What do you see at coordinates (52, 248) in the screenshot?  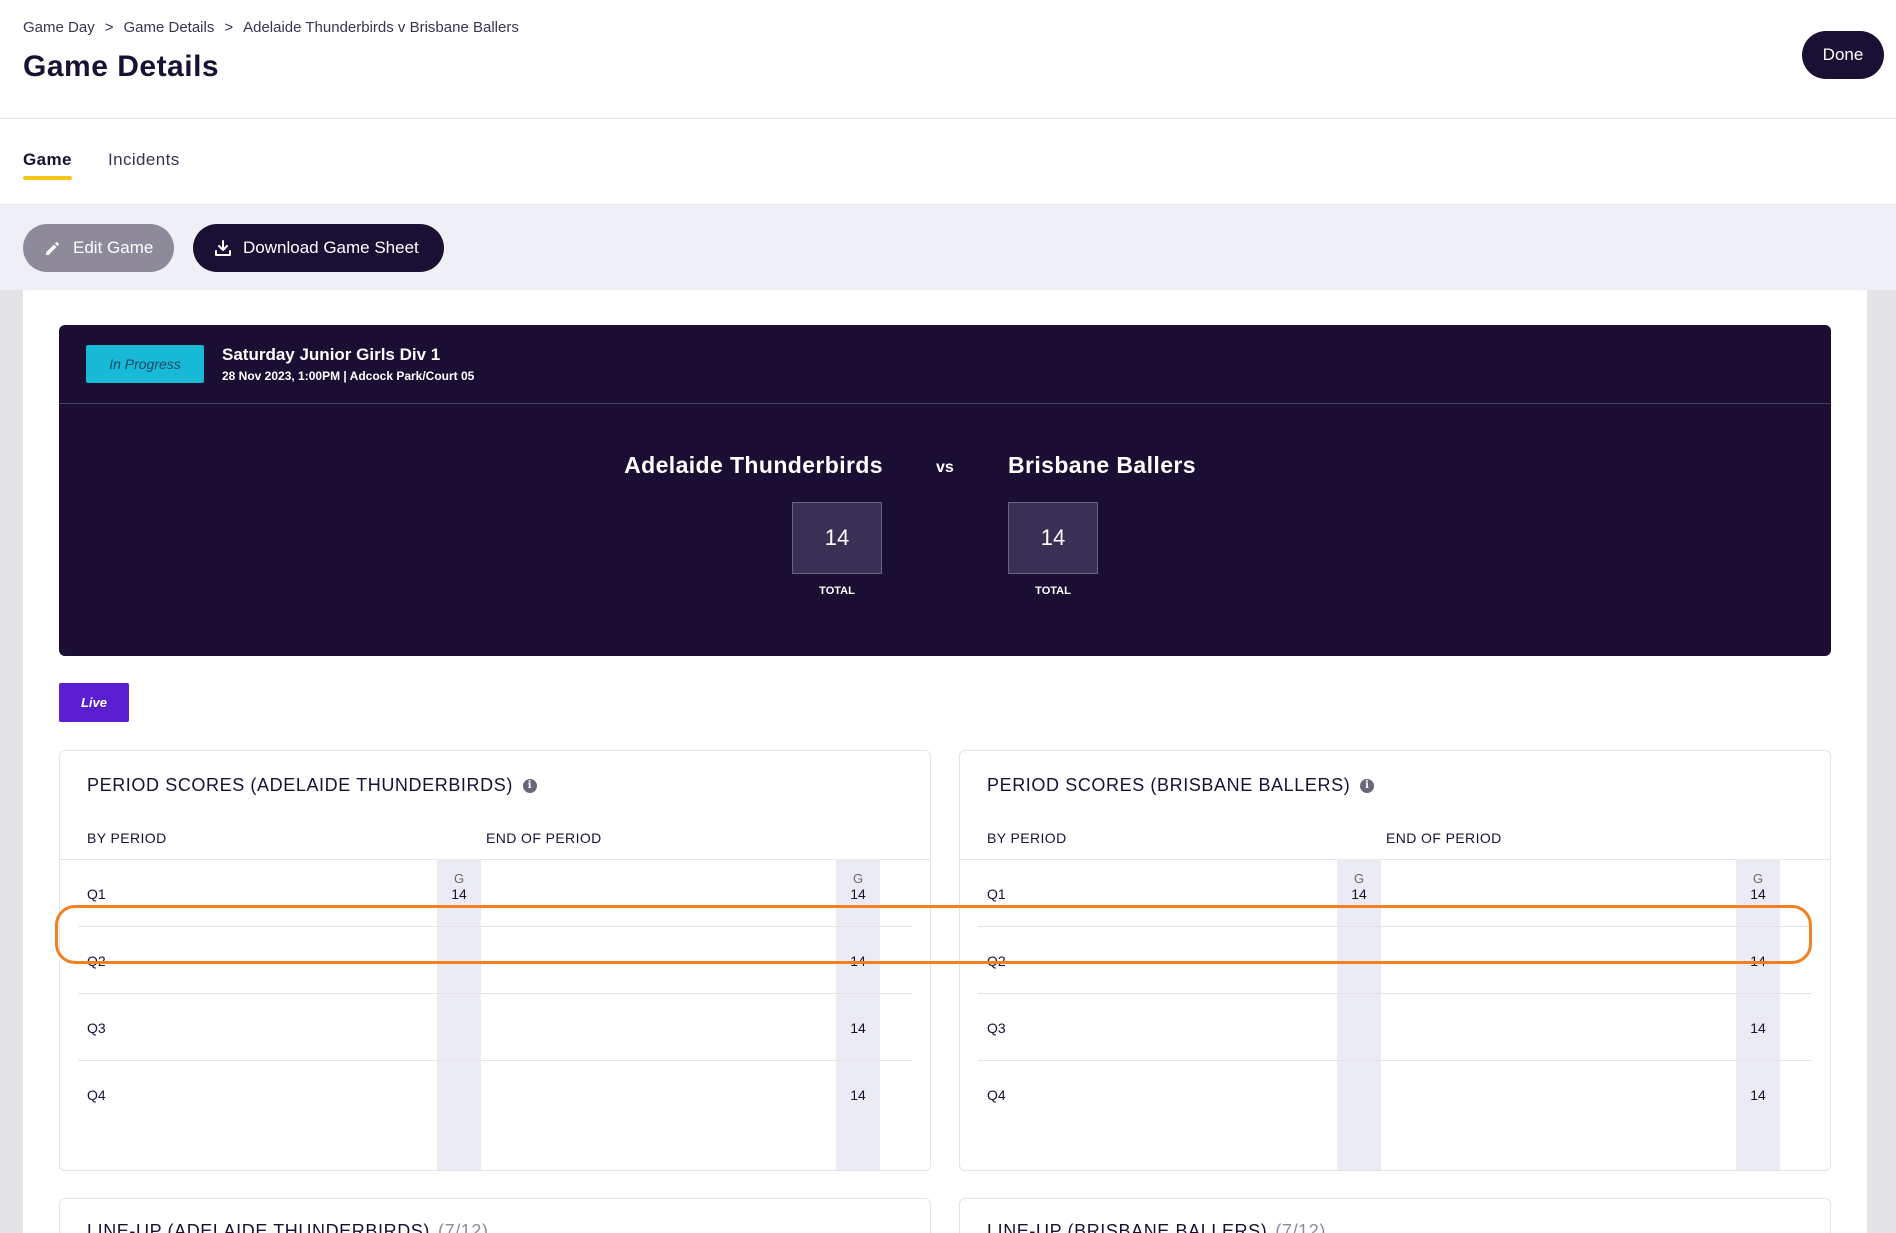 I see `pencil-icon` at bounding box center [52, 248].